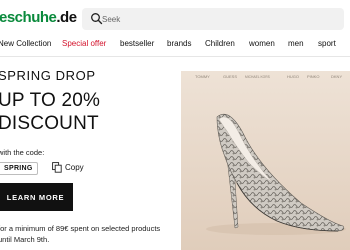 Image resolution: width=350 pixels, height=250 pixels. What do you see at coordinates (22, 152) in the screenshot?
I see `code-label: with the code:` at bounding box center [22, 152].